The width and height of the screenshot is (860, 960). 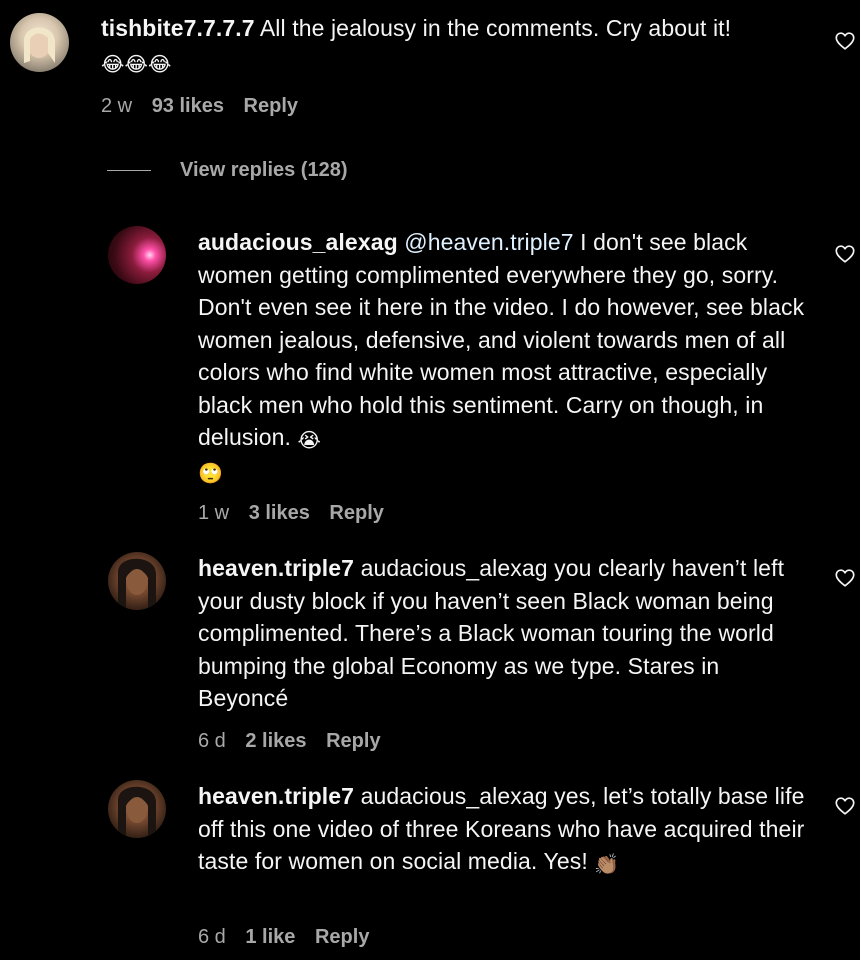 I want to click on comment-likes: 2 likes, so click(x=275, y=741).